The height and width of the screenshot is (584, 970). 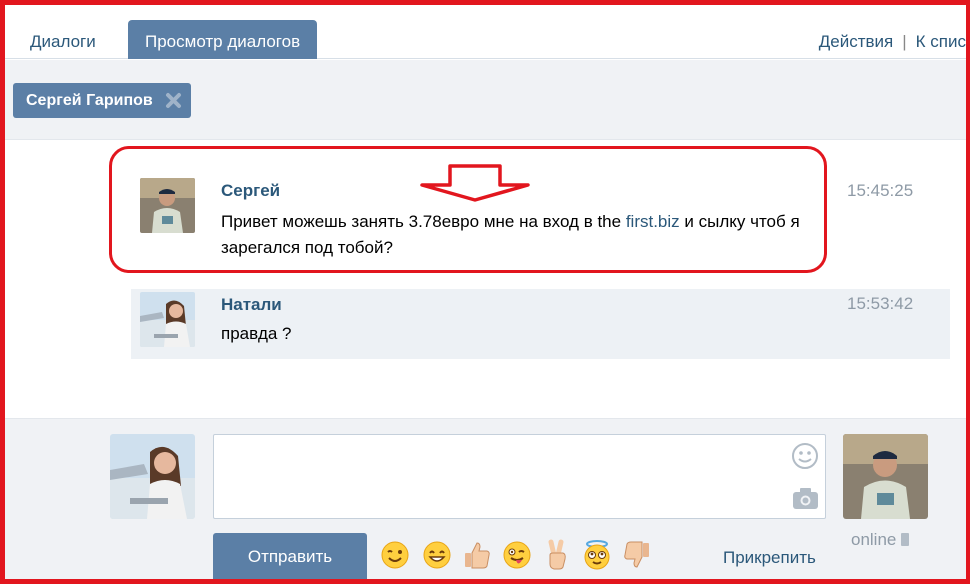 What do you see at coordinates (251, 305) in the screenshot?
I see `message-author: Натали` at bounding box center [251, 305].